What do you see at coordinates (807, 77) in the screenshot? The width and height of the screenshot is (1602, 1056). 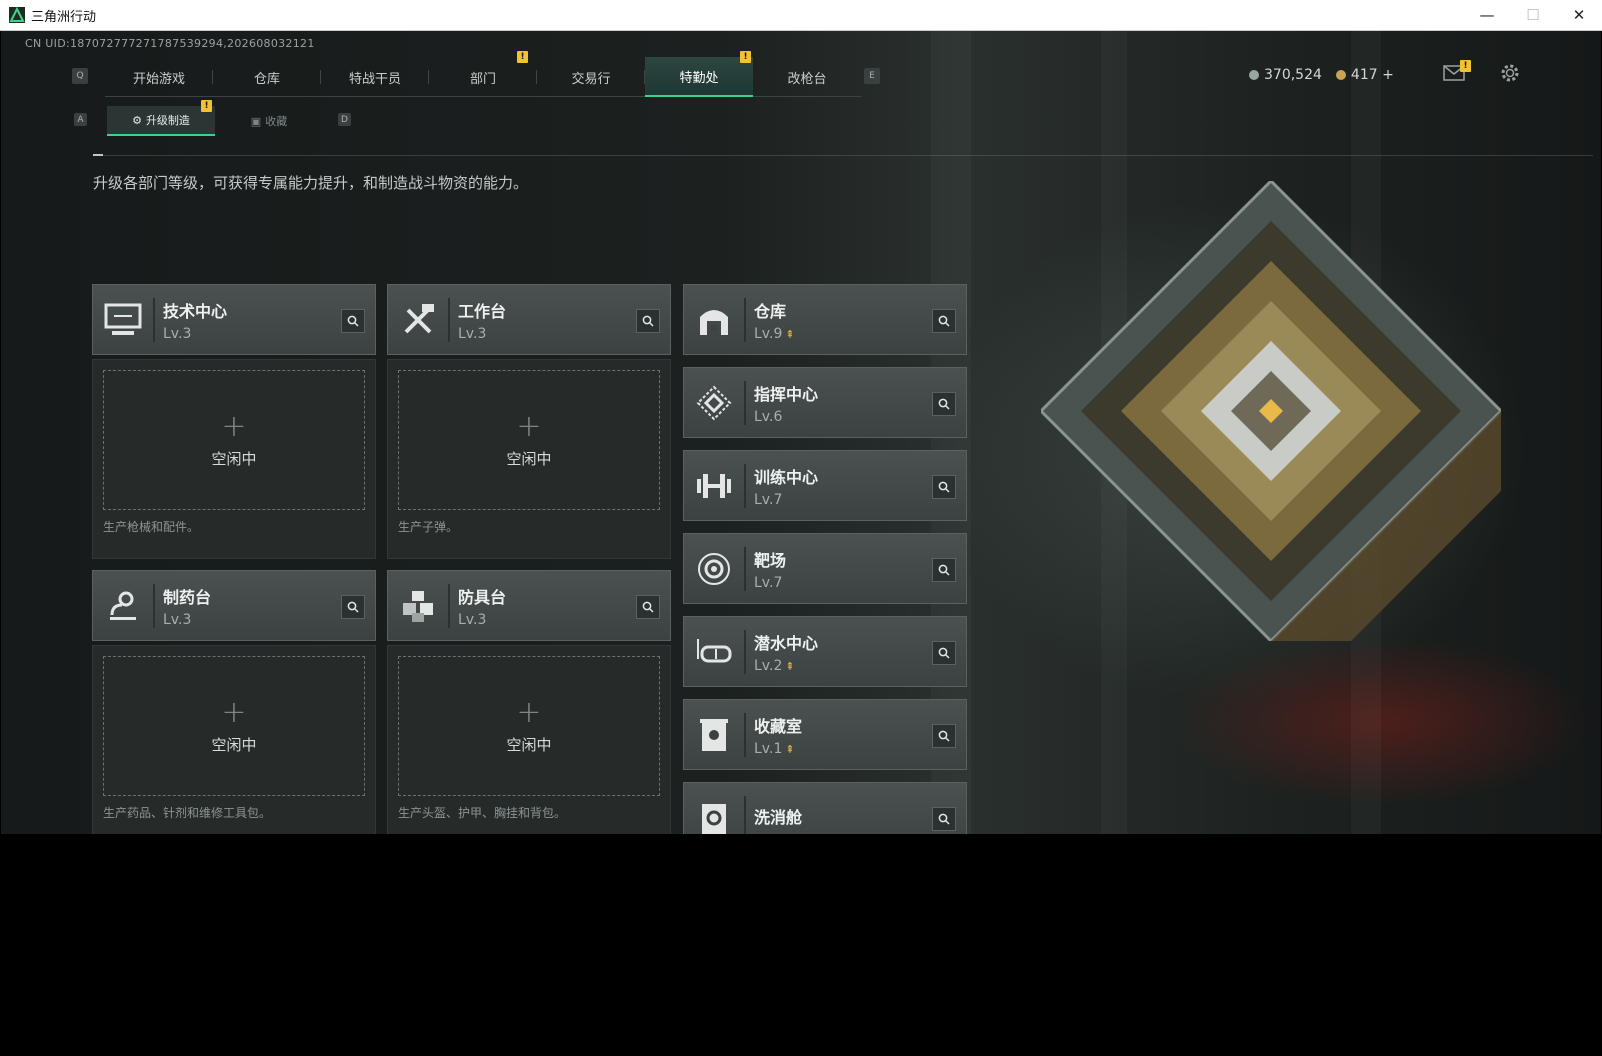 I see `tab-gunsmith: 改枪台` at bounding box center [807, 77].